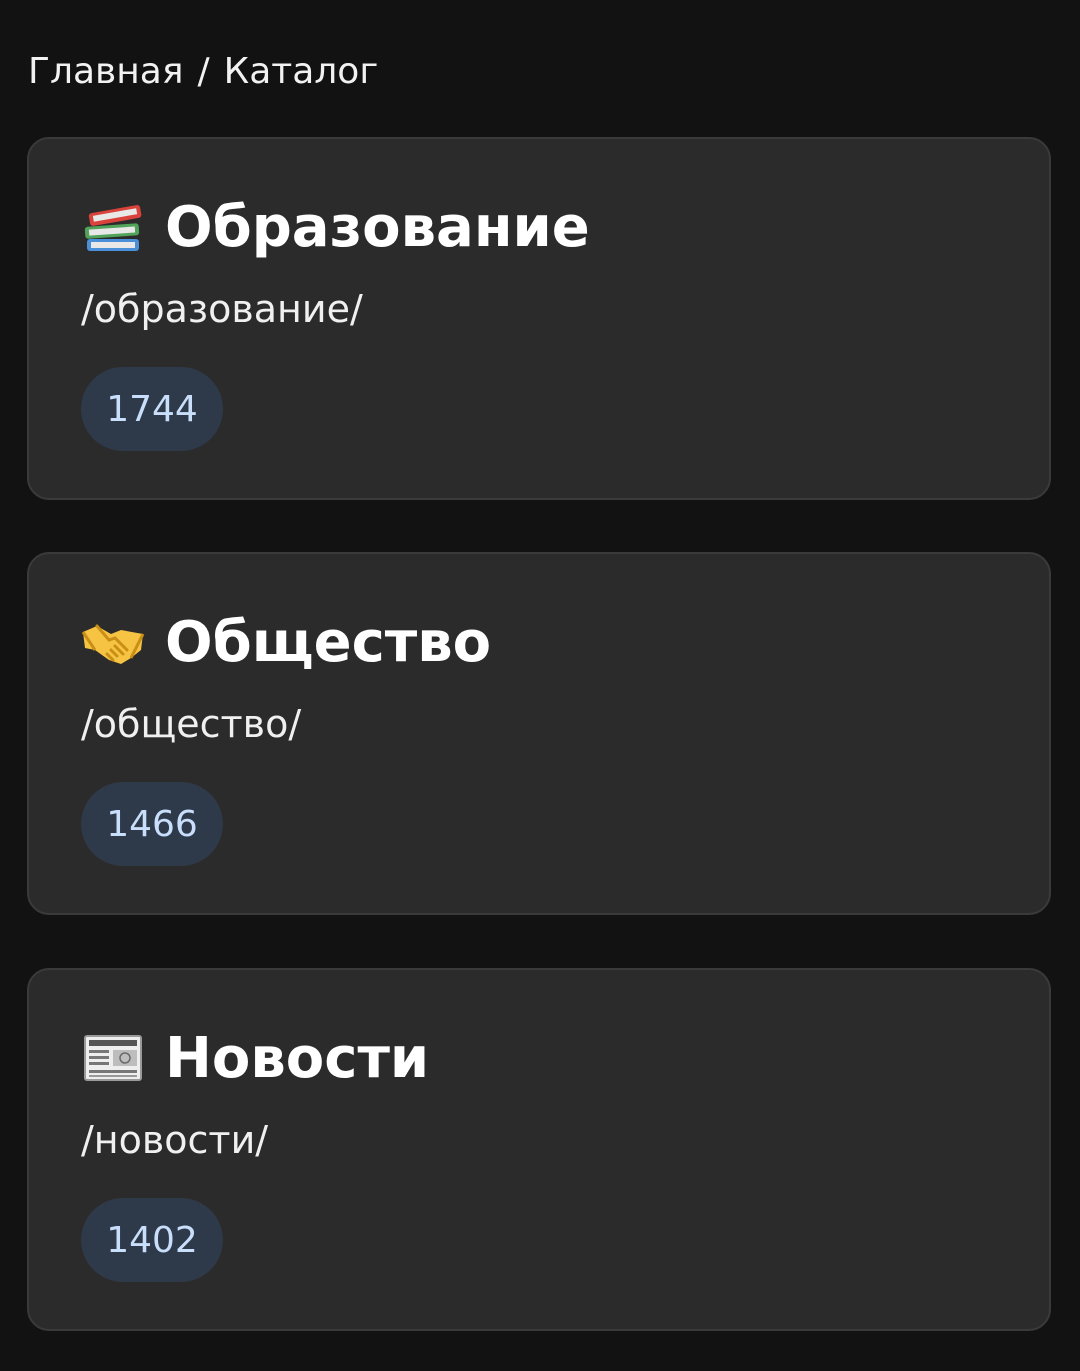  Describe the element at coordinates (113, 1058) in the screenshot. I see `newspaper-icon` at that location.